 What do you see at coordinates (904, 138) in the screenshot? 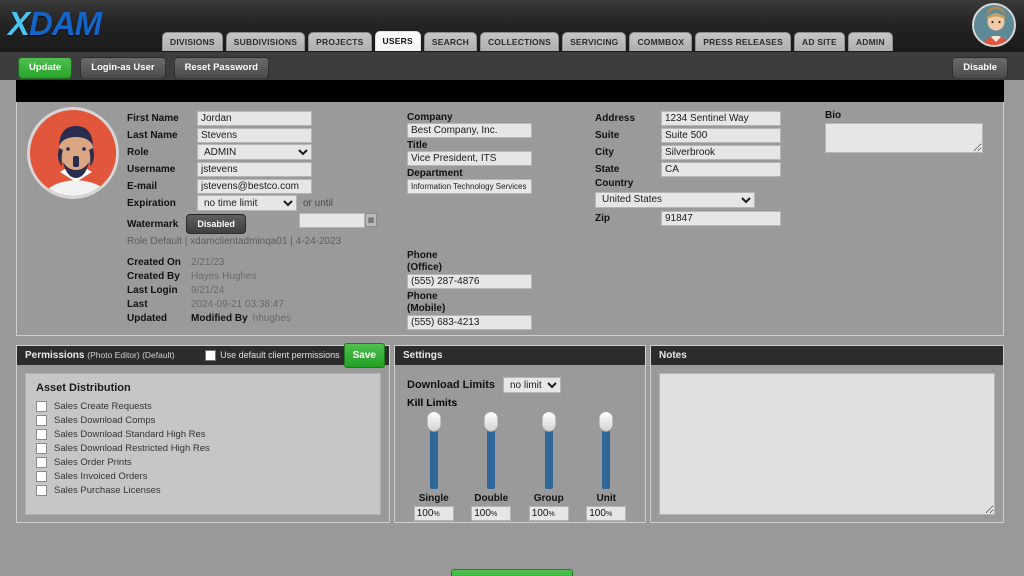
I see `bio-textarea` at bounding box center [904, 138].